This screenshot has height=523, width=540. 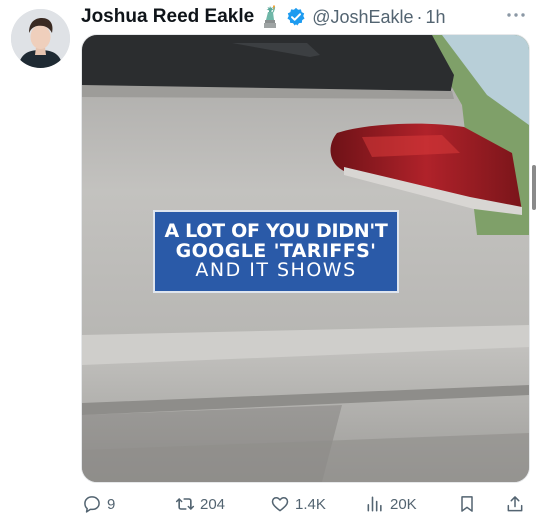 I want to click on heart-icon, so click(x=280, y=504).